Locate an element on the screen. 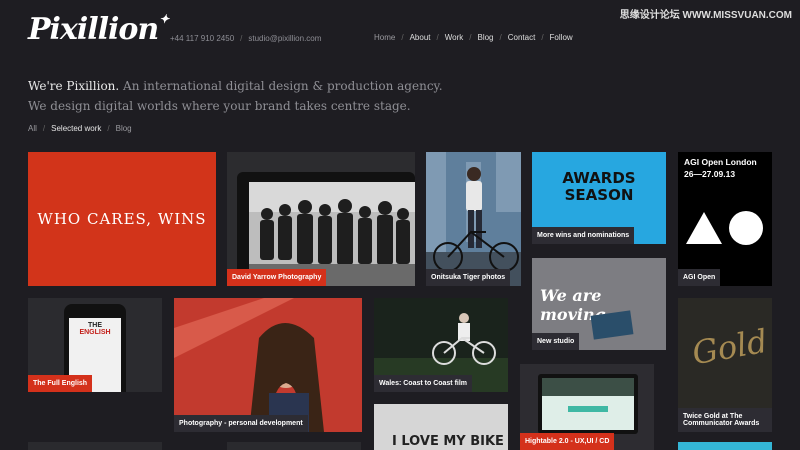 This screenshot has height=450, width=800. tile-caption: New studio is located at coordinates (556, 341).